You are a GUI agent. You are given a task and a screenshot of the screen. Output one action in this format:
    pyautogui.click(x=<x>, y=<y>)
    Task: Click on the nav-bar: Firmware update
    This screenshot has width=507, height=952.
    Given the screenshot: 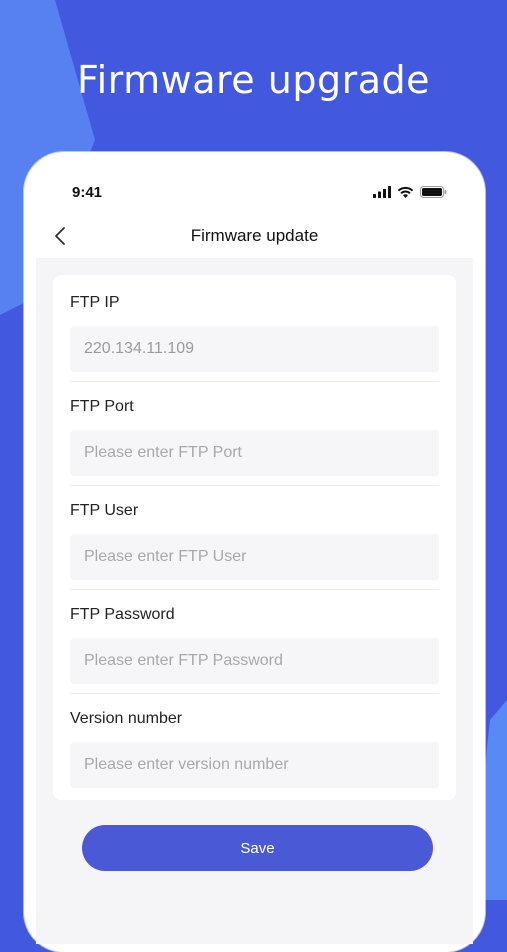 What is the action you would take?
    pyautogui.click(x=254, y=236)
    